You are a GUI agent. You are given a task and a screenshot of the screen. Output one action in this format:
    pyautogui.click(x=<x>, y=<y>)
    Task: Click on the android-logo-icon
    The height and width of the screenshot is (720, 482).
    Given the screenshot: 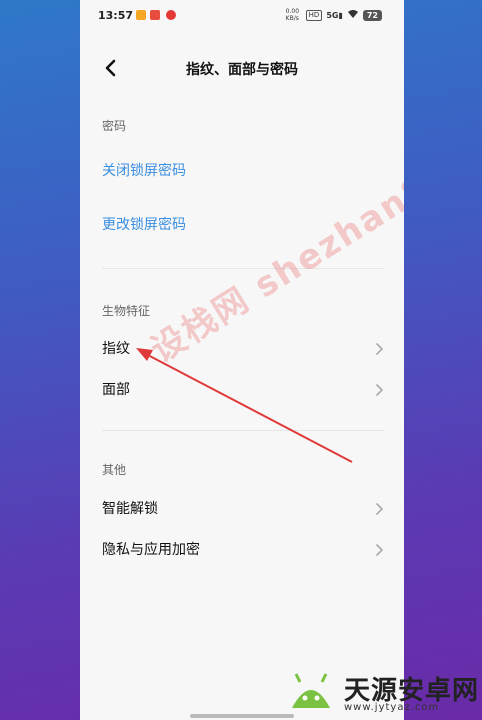 What is the action you would take?
    pyautogui.click(x=311, y=691)
    